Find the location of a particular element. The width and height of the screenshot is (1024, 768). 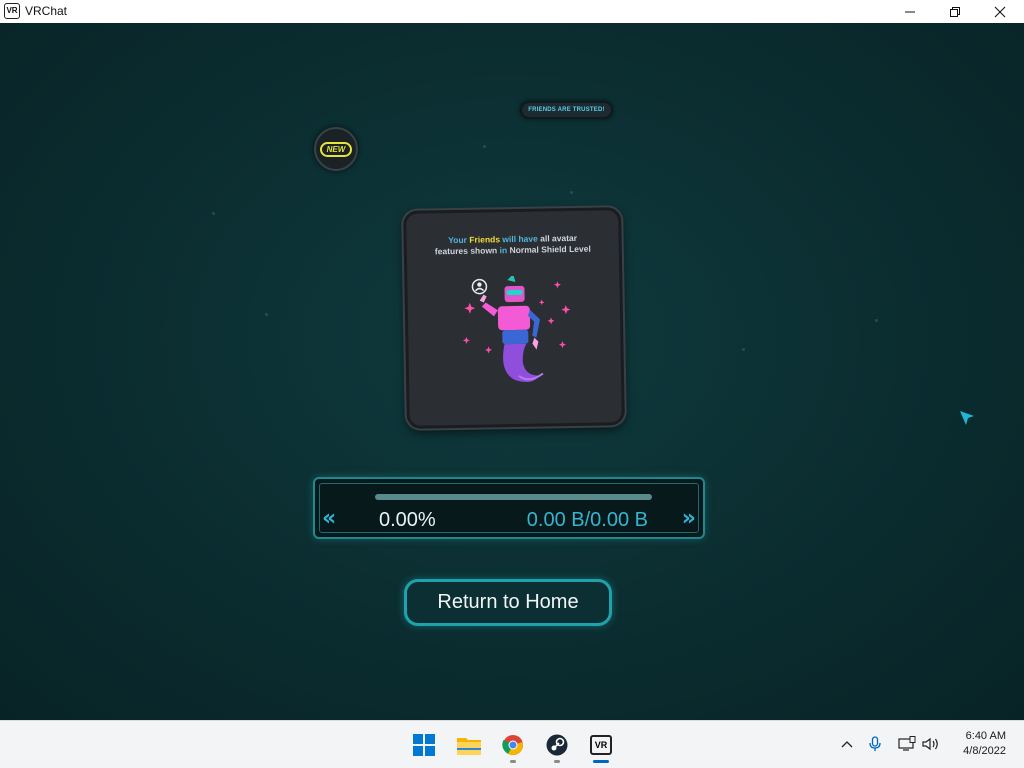

new-badge-label: NEW is located at coordinates (336, 149).